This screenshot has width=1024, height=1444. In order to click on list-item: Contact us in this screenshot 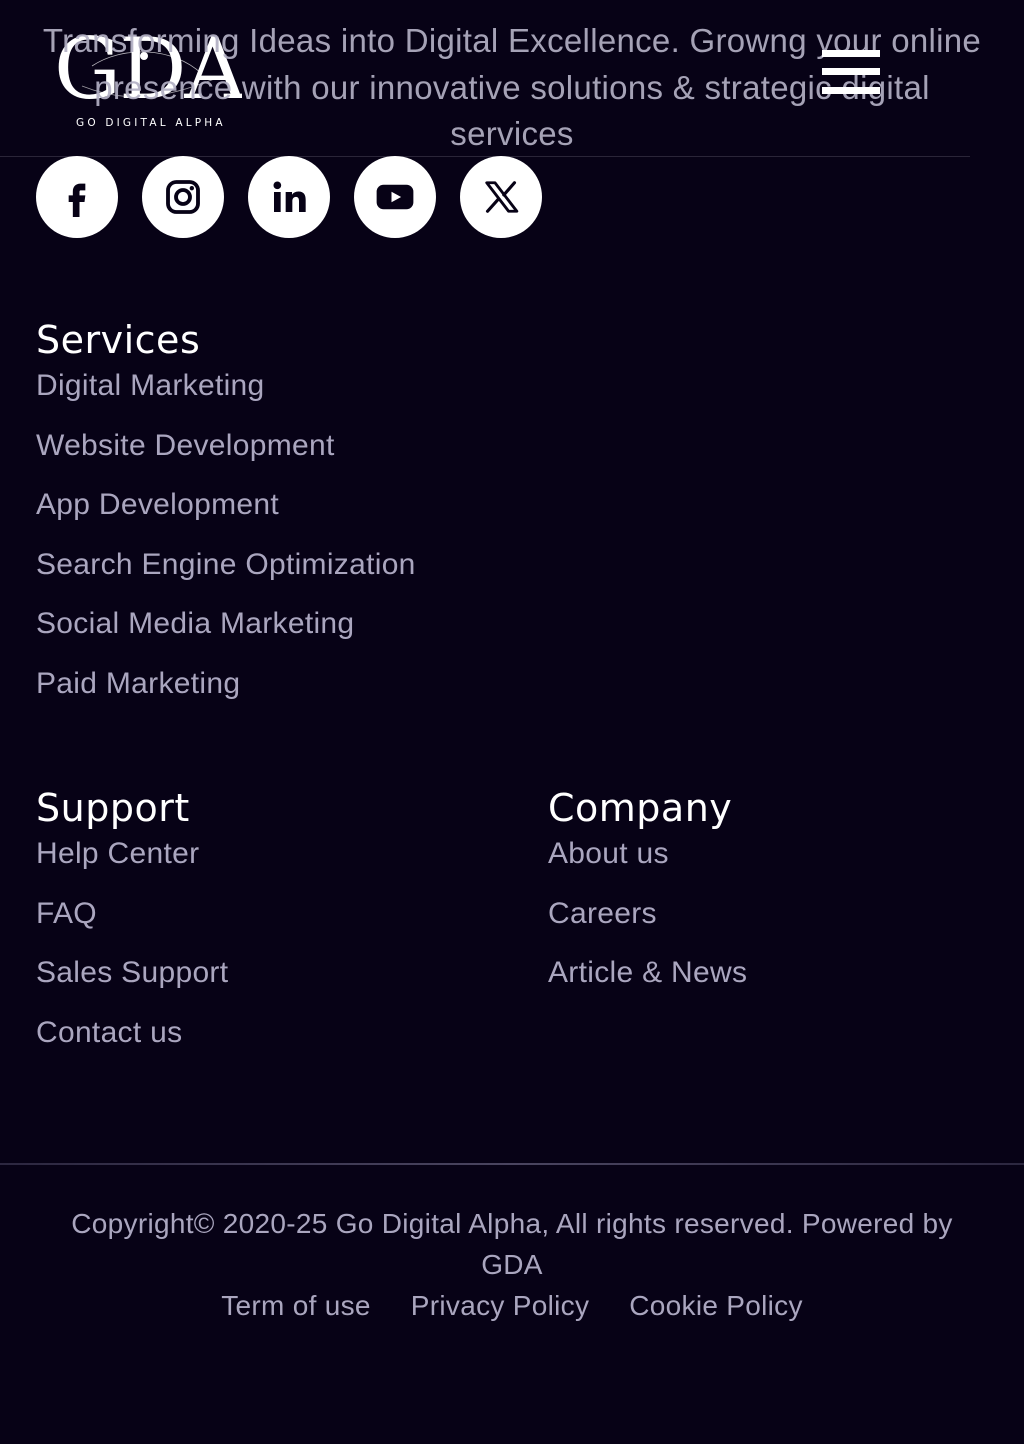, I will do `click(132, 1045)`.